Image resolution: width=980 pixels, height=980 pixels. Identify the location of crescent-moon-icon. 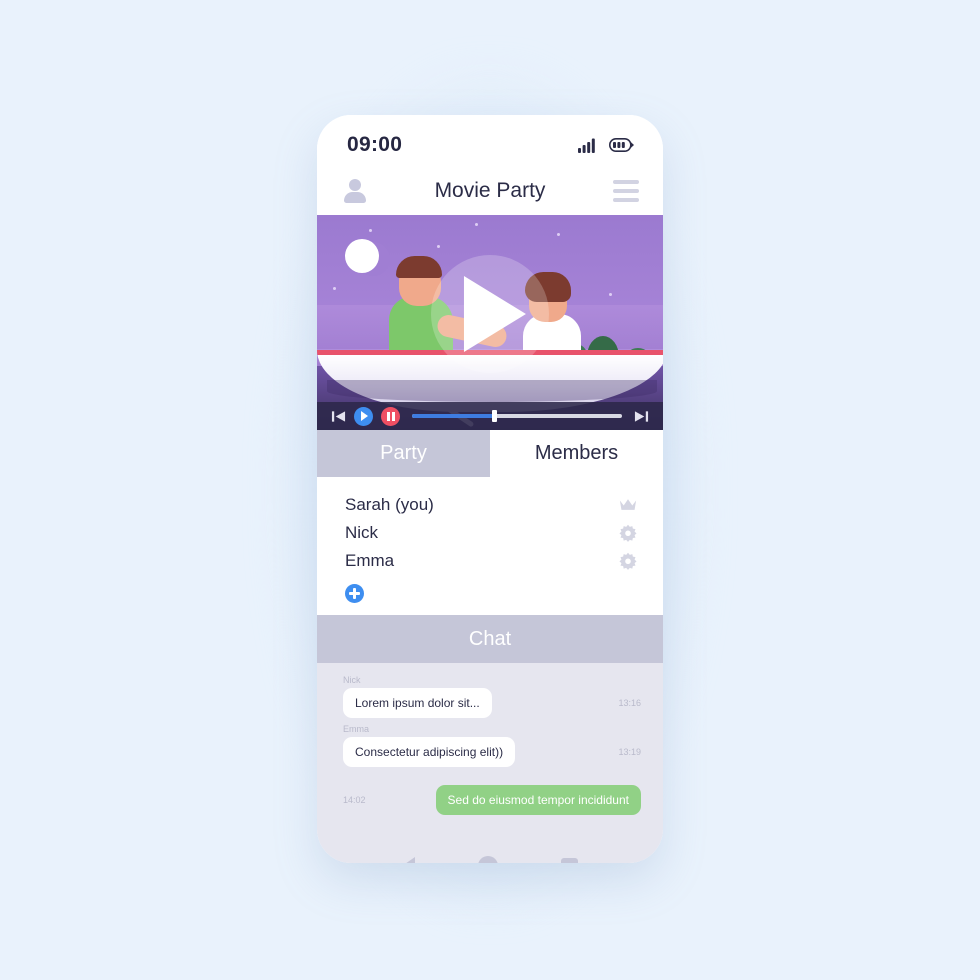
(362, 256).